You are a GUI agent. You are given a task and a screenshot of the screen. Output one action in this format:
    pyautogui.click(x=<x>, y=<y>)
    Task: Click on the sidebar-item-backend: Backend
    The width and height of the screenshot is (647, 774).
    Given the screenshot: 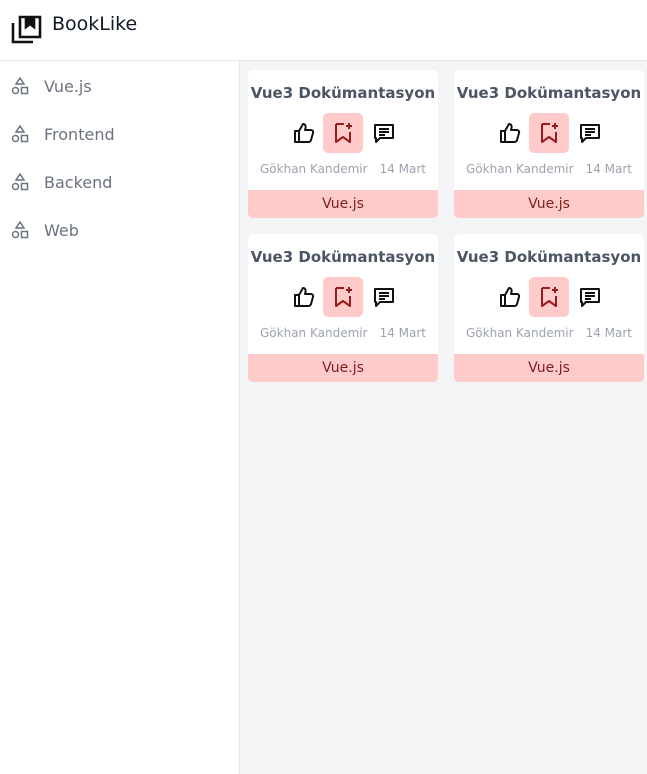 What is the action you would take?
    pyautogui.click(x=119, y=182)
    